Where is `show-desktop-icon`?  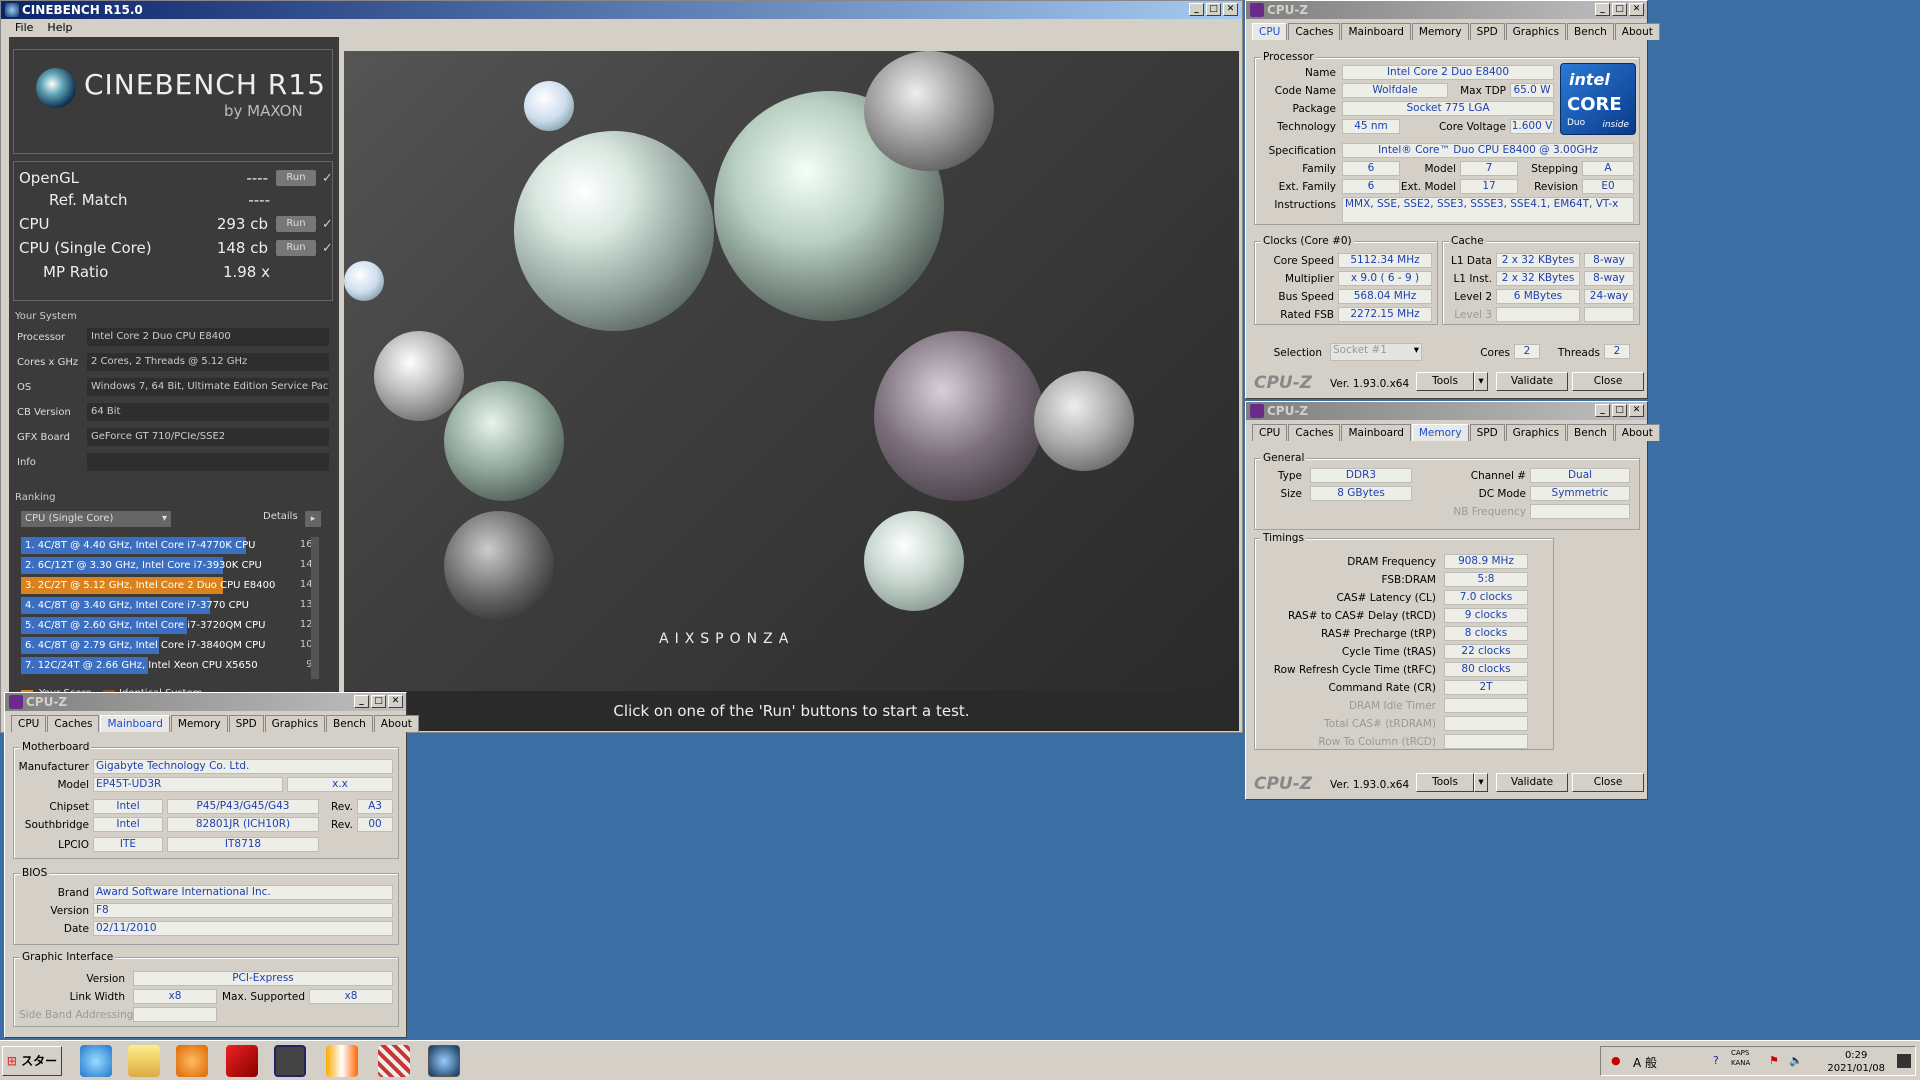 show-desktop-icon is located at coordinates (1904, 1061).